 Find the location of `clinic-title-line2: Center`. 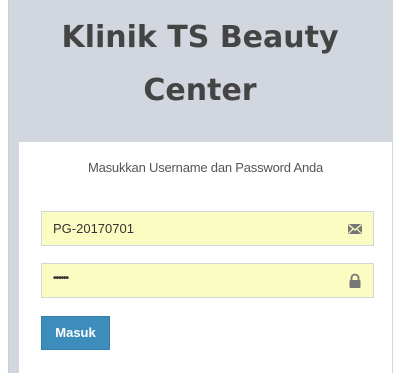

clinic-title-line2: Center is located at coordinates (200, 90).